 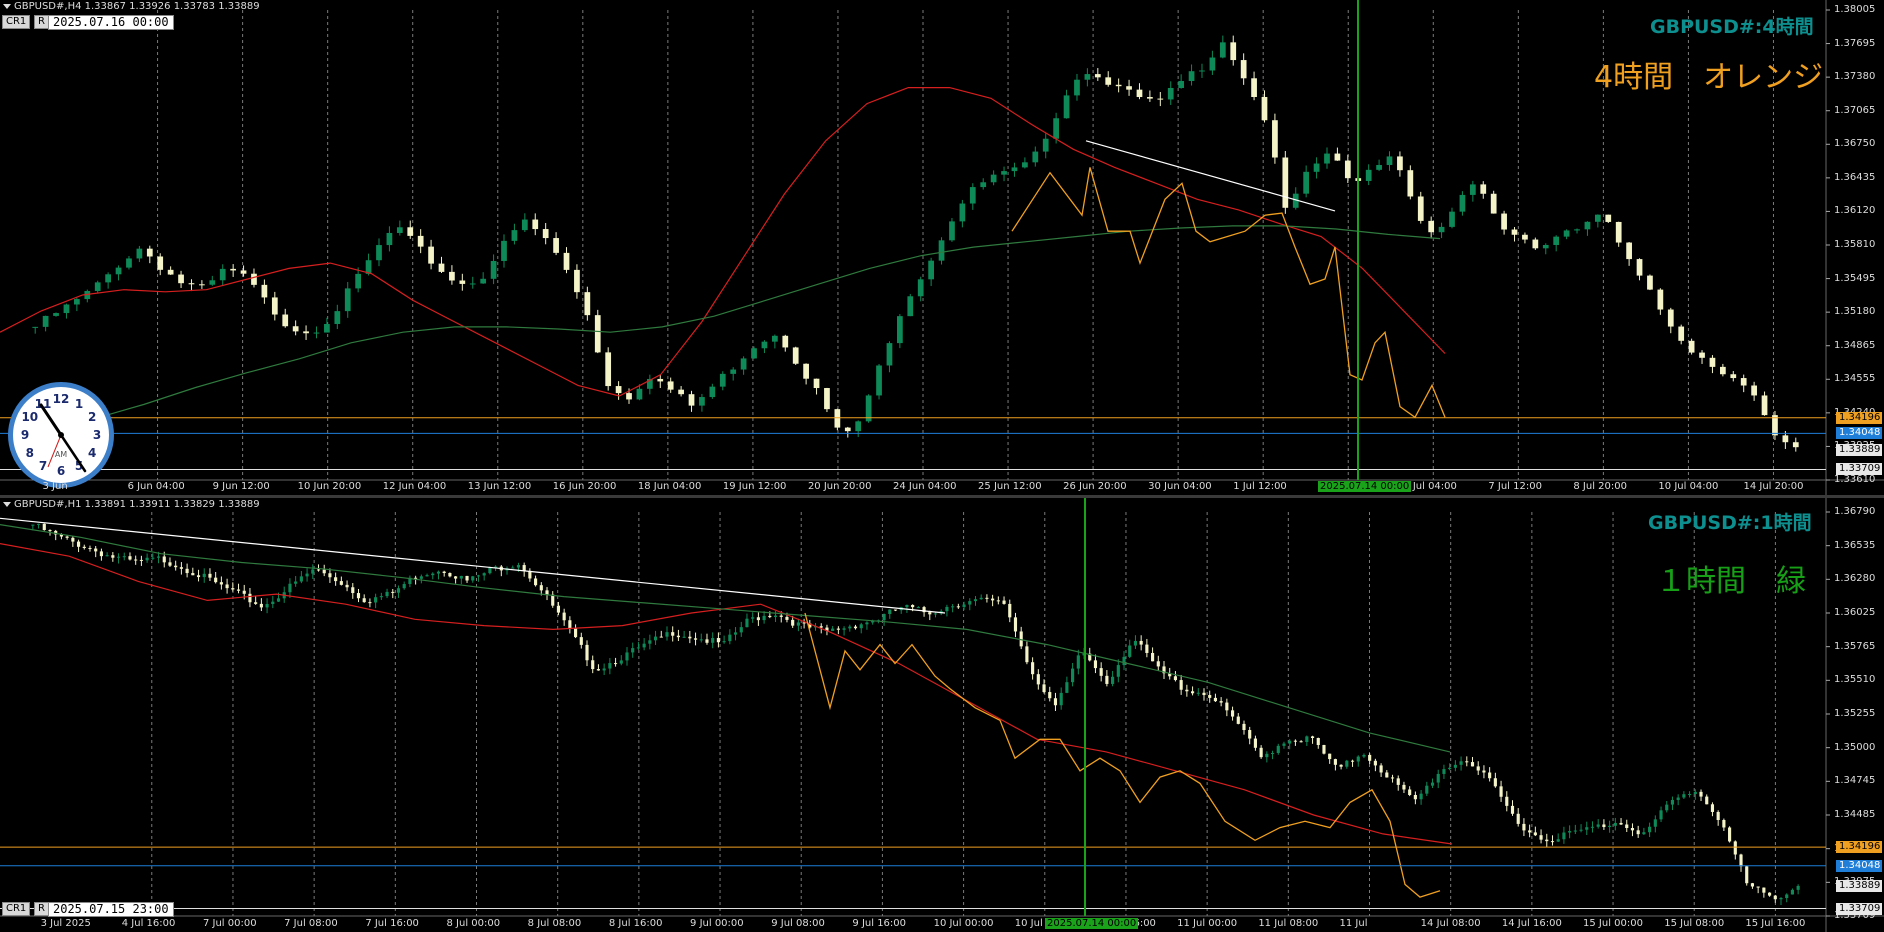 What do you see at coordinates (16, 909) in the screenshot?
I see `h1-cr-label: CR1` at bounding box center [16, 909].